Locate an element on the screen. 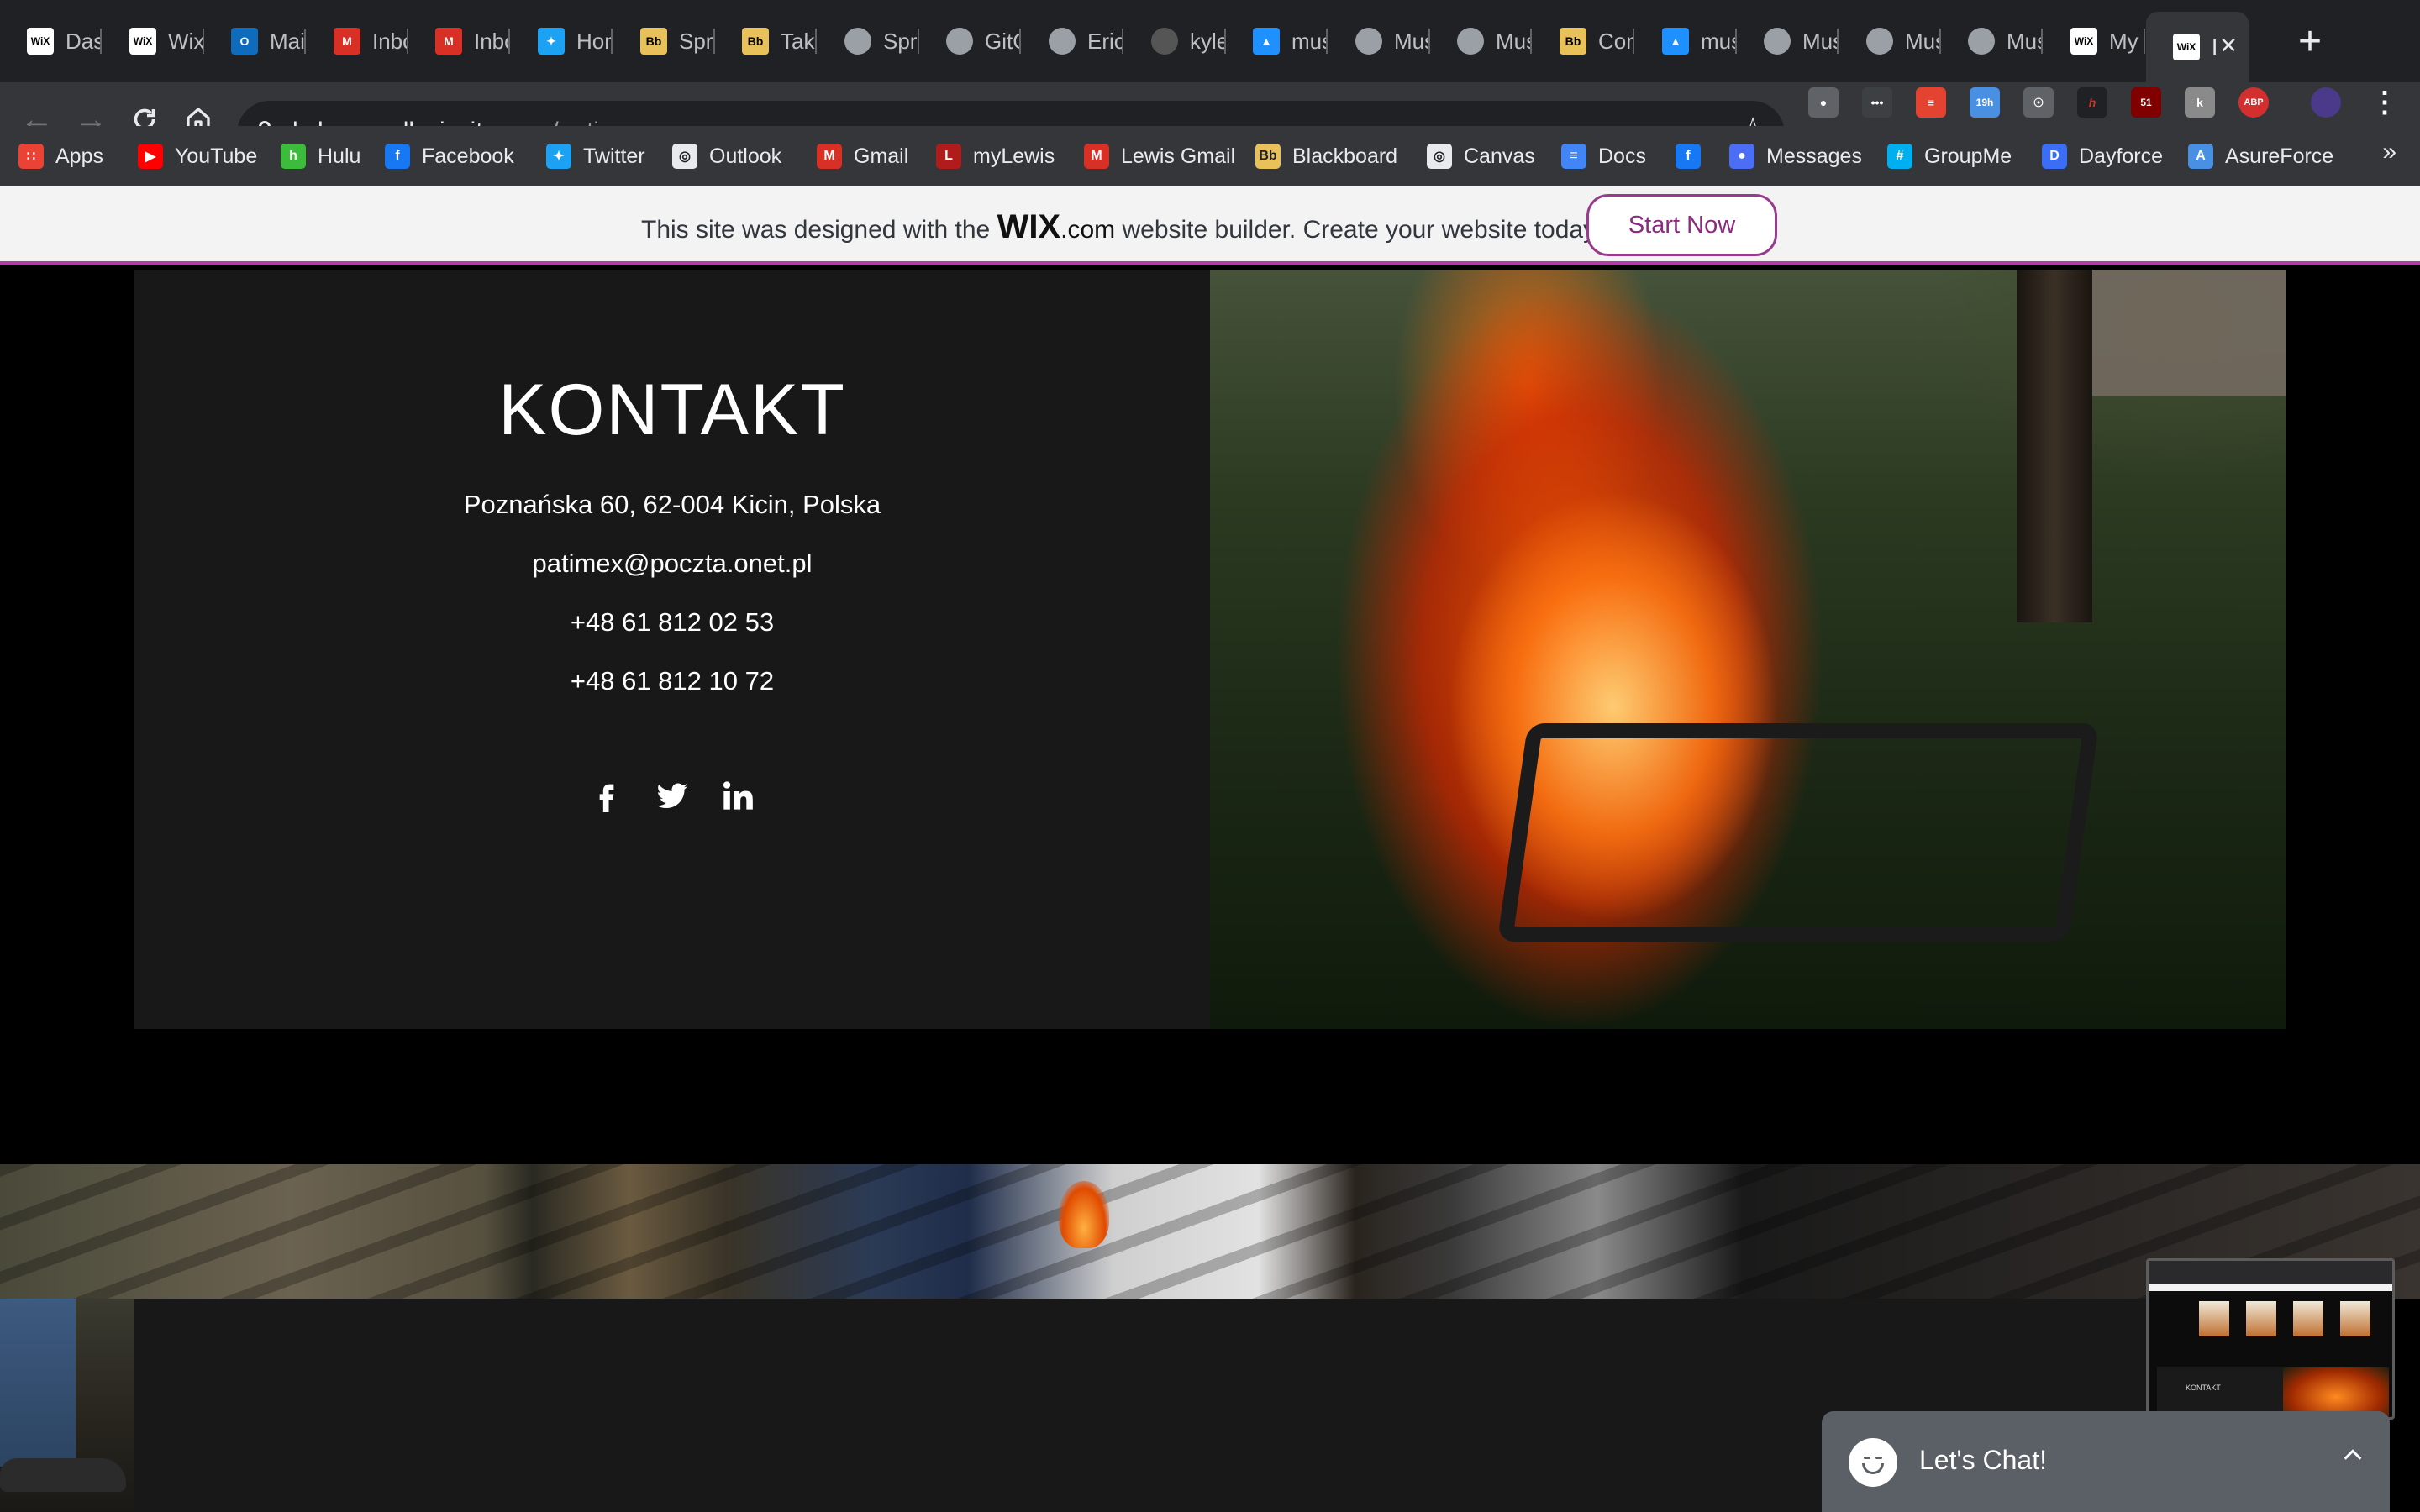 This screenshot has width=2420, height=1512. tab-close-icon: × is located at coordinates (2228, 45).